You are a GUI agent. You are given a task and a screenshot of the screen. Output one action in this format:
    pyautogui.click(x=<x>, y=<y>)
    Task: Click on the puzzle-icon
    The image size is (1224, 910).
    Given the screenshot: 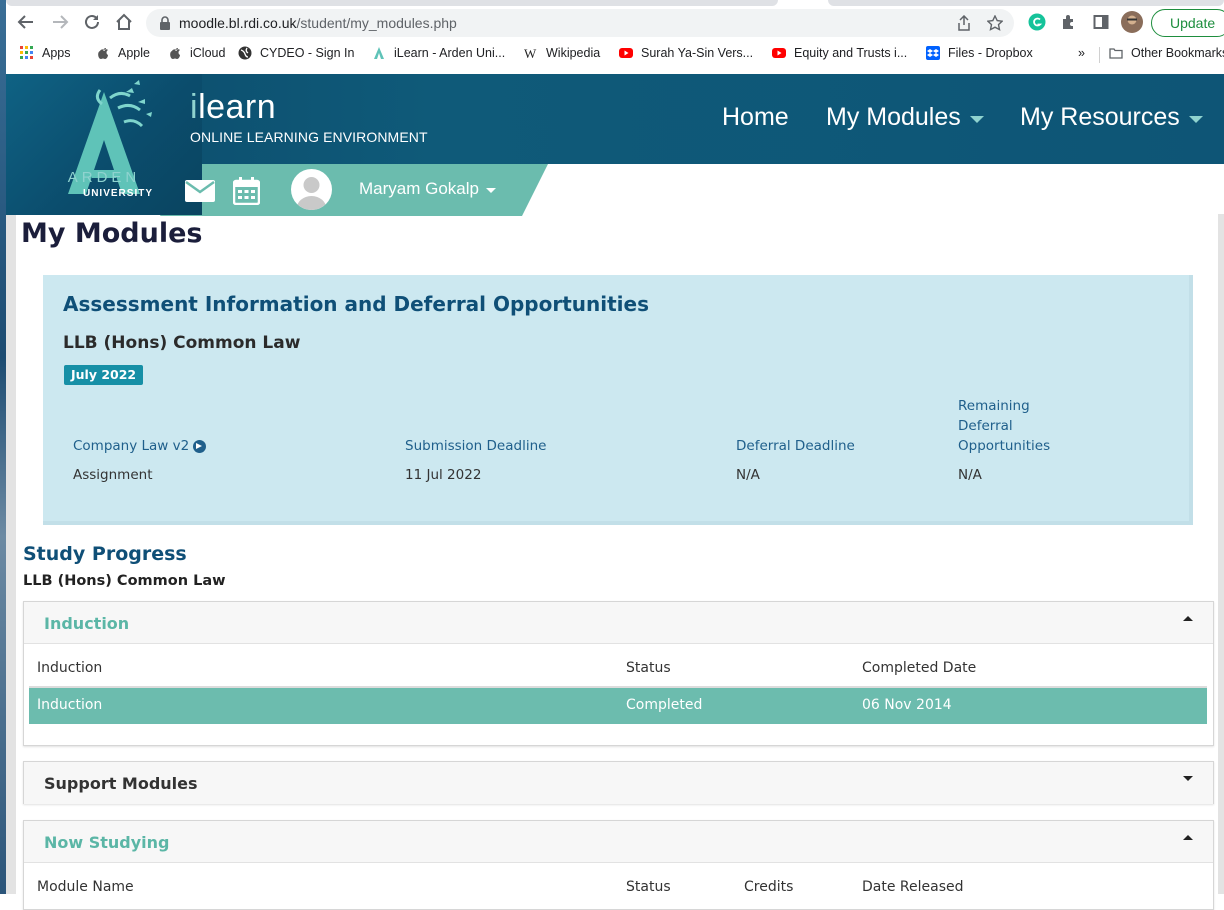 What is the action you would take?
    pyautogui.click(x=1068, y=22)
    